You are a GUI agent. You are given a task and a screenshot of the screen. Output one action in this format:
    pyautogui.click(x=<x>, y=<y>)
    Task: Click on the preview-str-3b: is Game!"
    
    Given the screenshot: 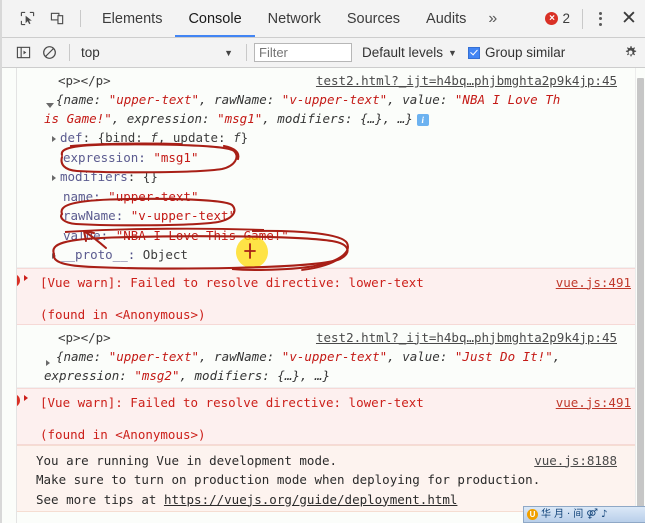 What is the action you would take?
    pyautogui.click(x=78, y=118)
    